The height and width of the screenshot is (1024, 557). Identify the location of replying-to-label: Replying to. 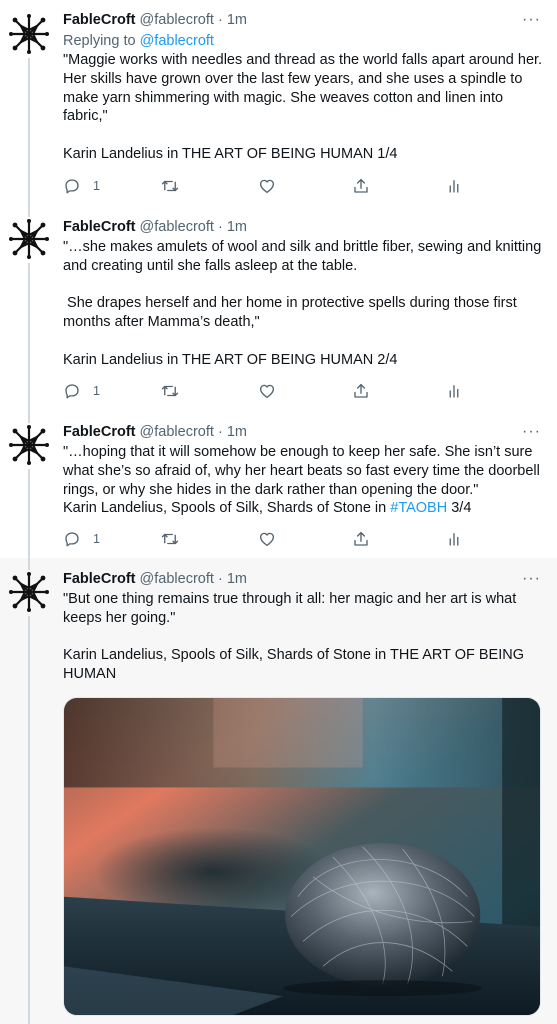
(99, 41).